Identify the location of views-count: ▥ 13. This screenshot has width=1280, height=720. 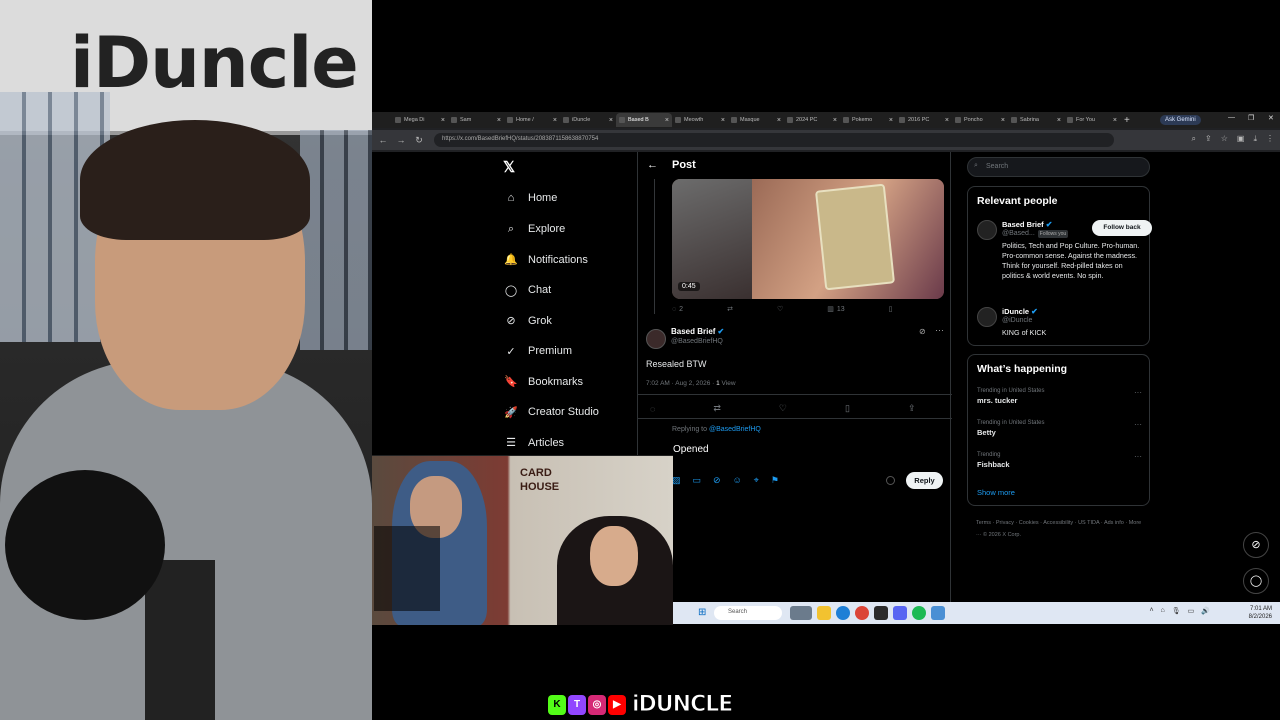
(835, 309).